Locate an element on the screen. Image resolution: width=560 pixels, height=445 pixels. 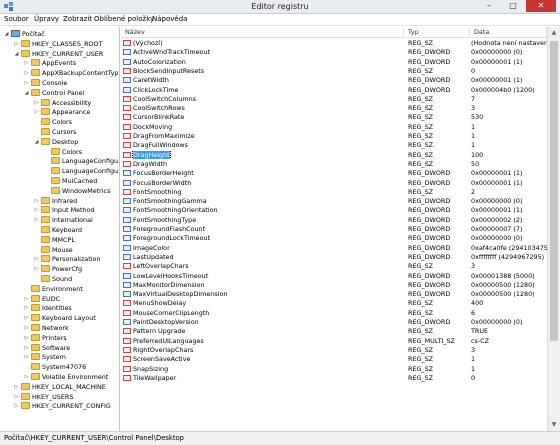
value-row: RightOverlapChars REG_SZ 3 is located at coordinates (334, 350).